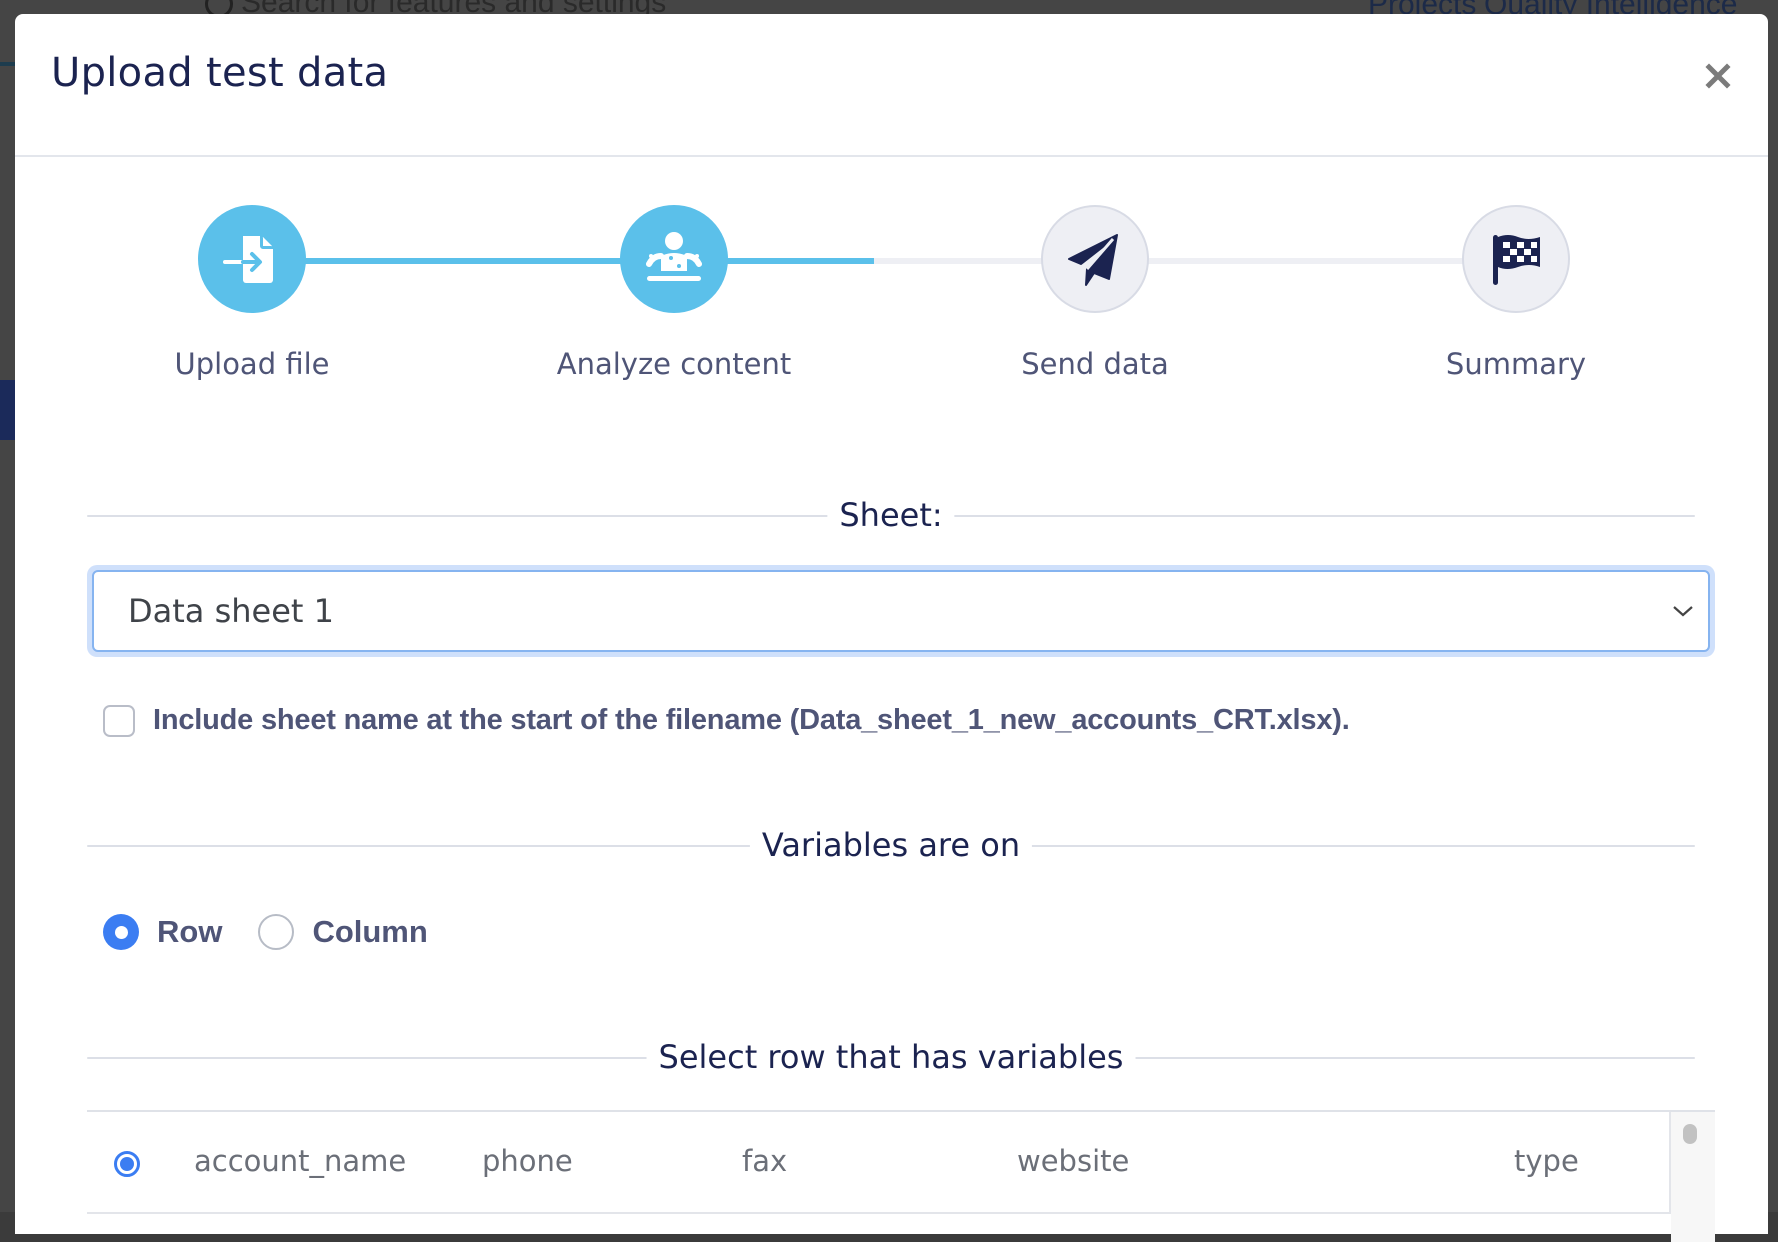  Describe the element at coordinates (252, 364) in the screenshot. I see `step-label: Upload file` at that location.